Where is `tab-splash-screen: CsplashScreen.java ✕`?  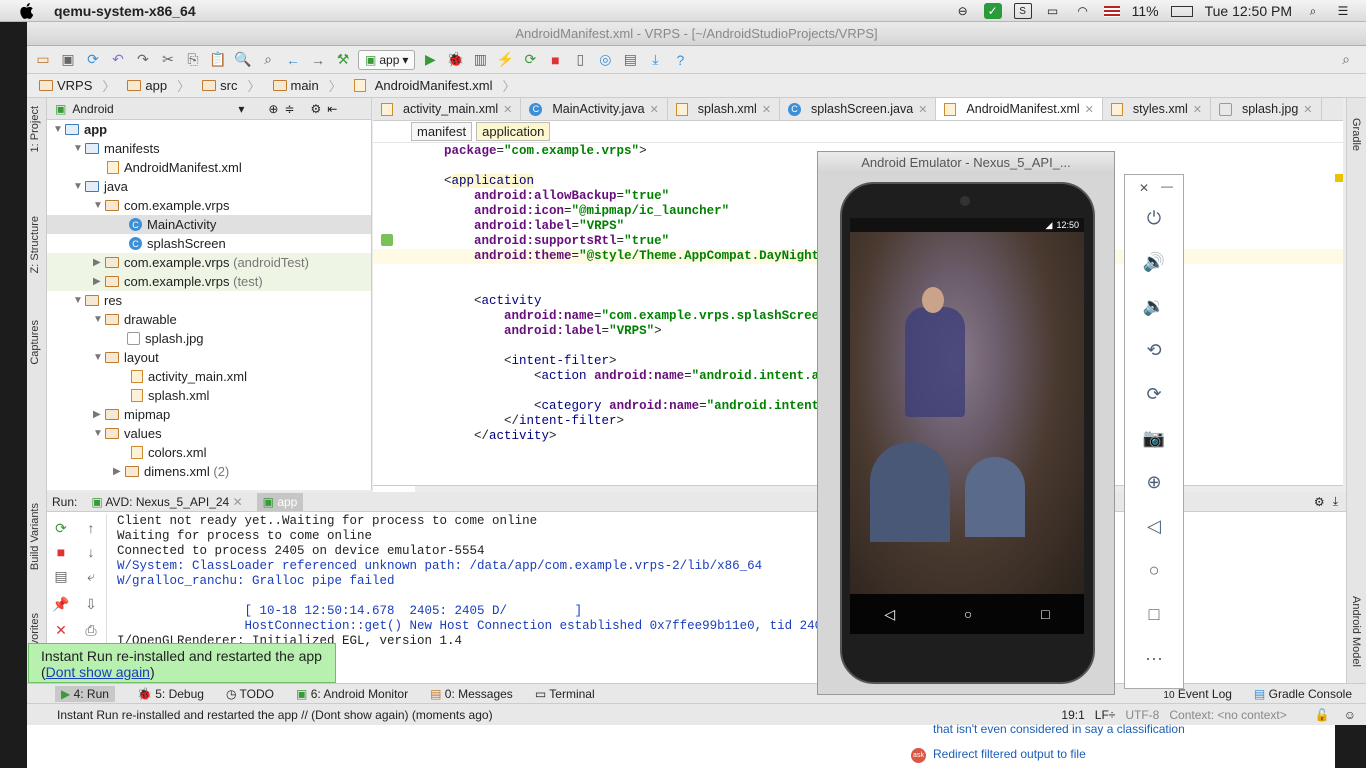 tab-splash-screen: CsplashScreen.java ✕ is located at coordinates (858, 109).